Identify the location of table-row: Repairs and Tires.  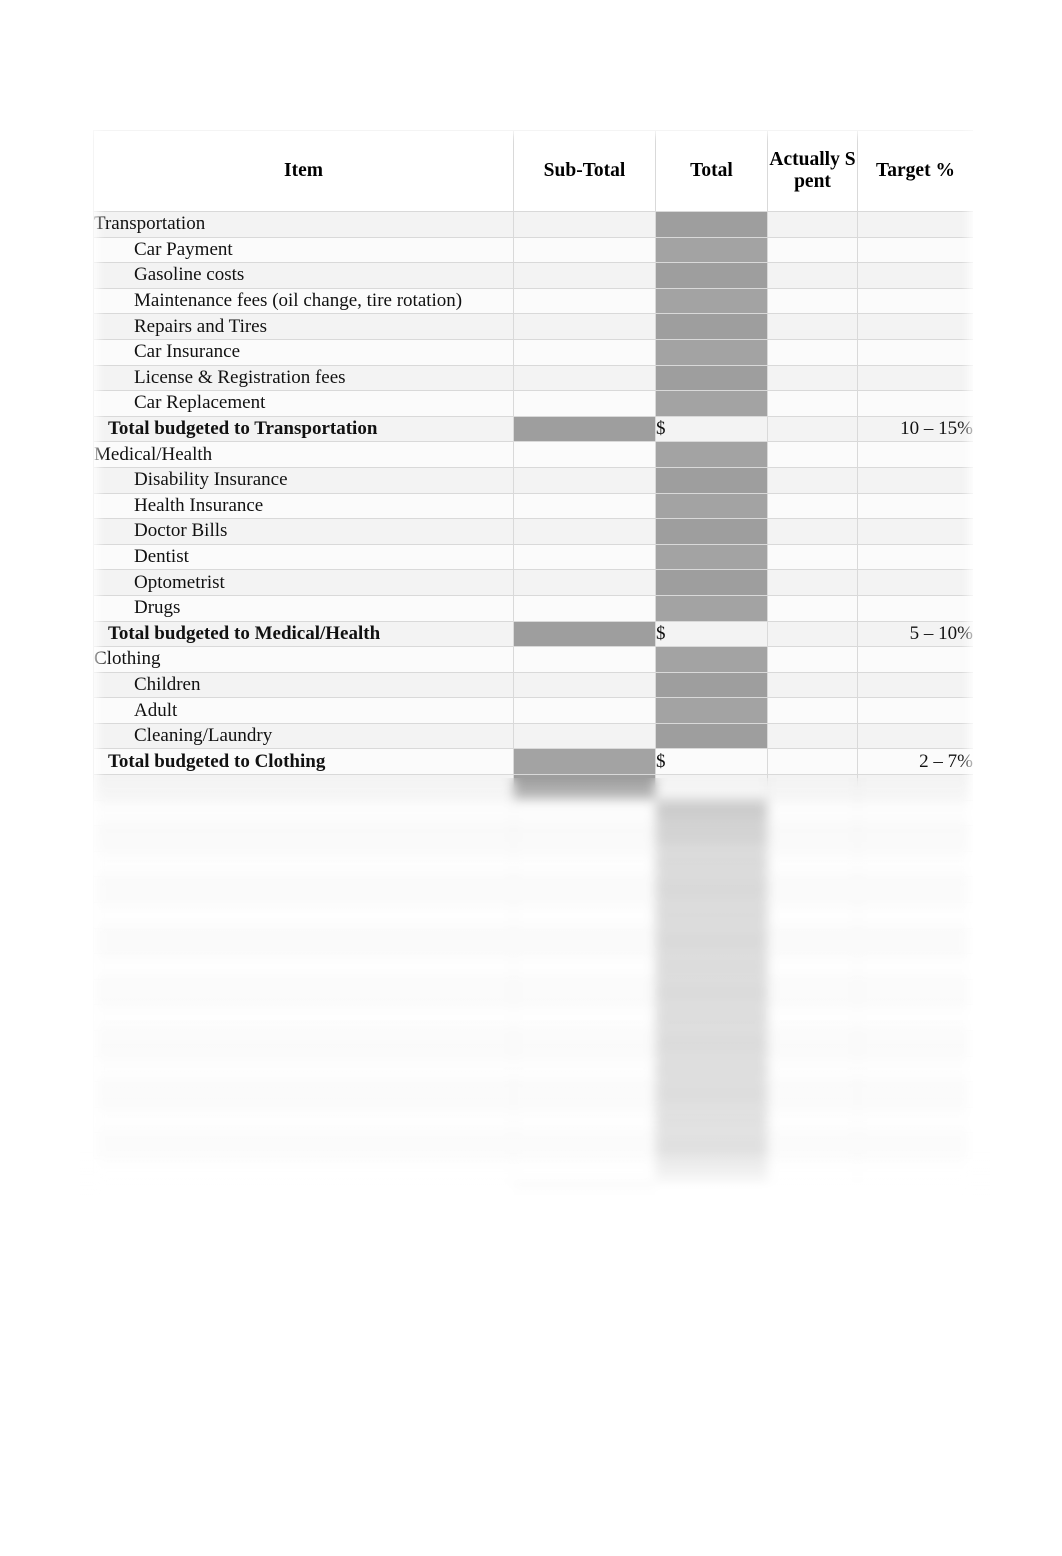
(533, 326).